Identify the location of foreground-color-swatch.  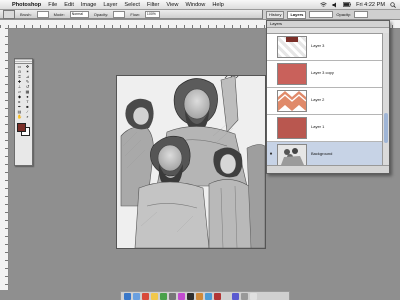
(21, 127).